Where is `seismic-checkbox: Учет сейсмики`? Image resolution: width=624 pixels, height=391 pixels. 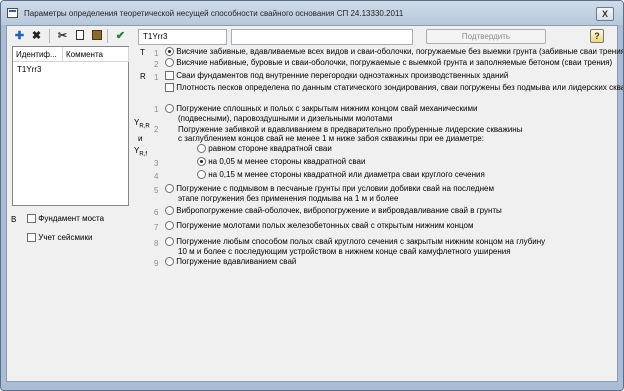 seismic-checkbox: Учет сейсмики is located at coordinates (60, 238).